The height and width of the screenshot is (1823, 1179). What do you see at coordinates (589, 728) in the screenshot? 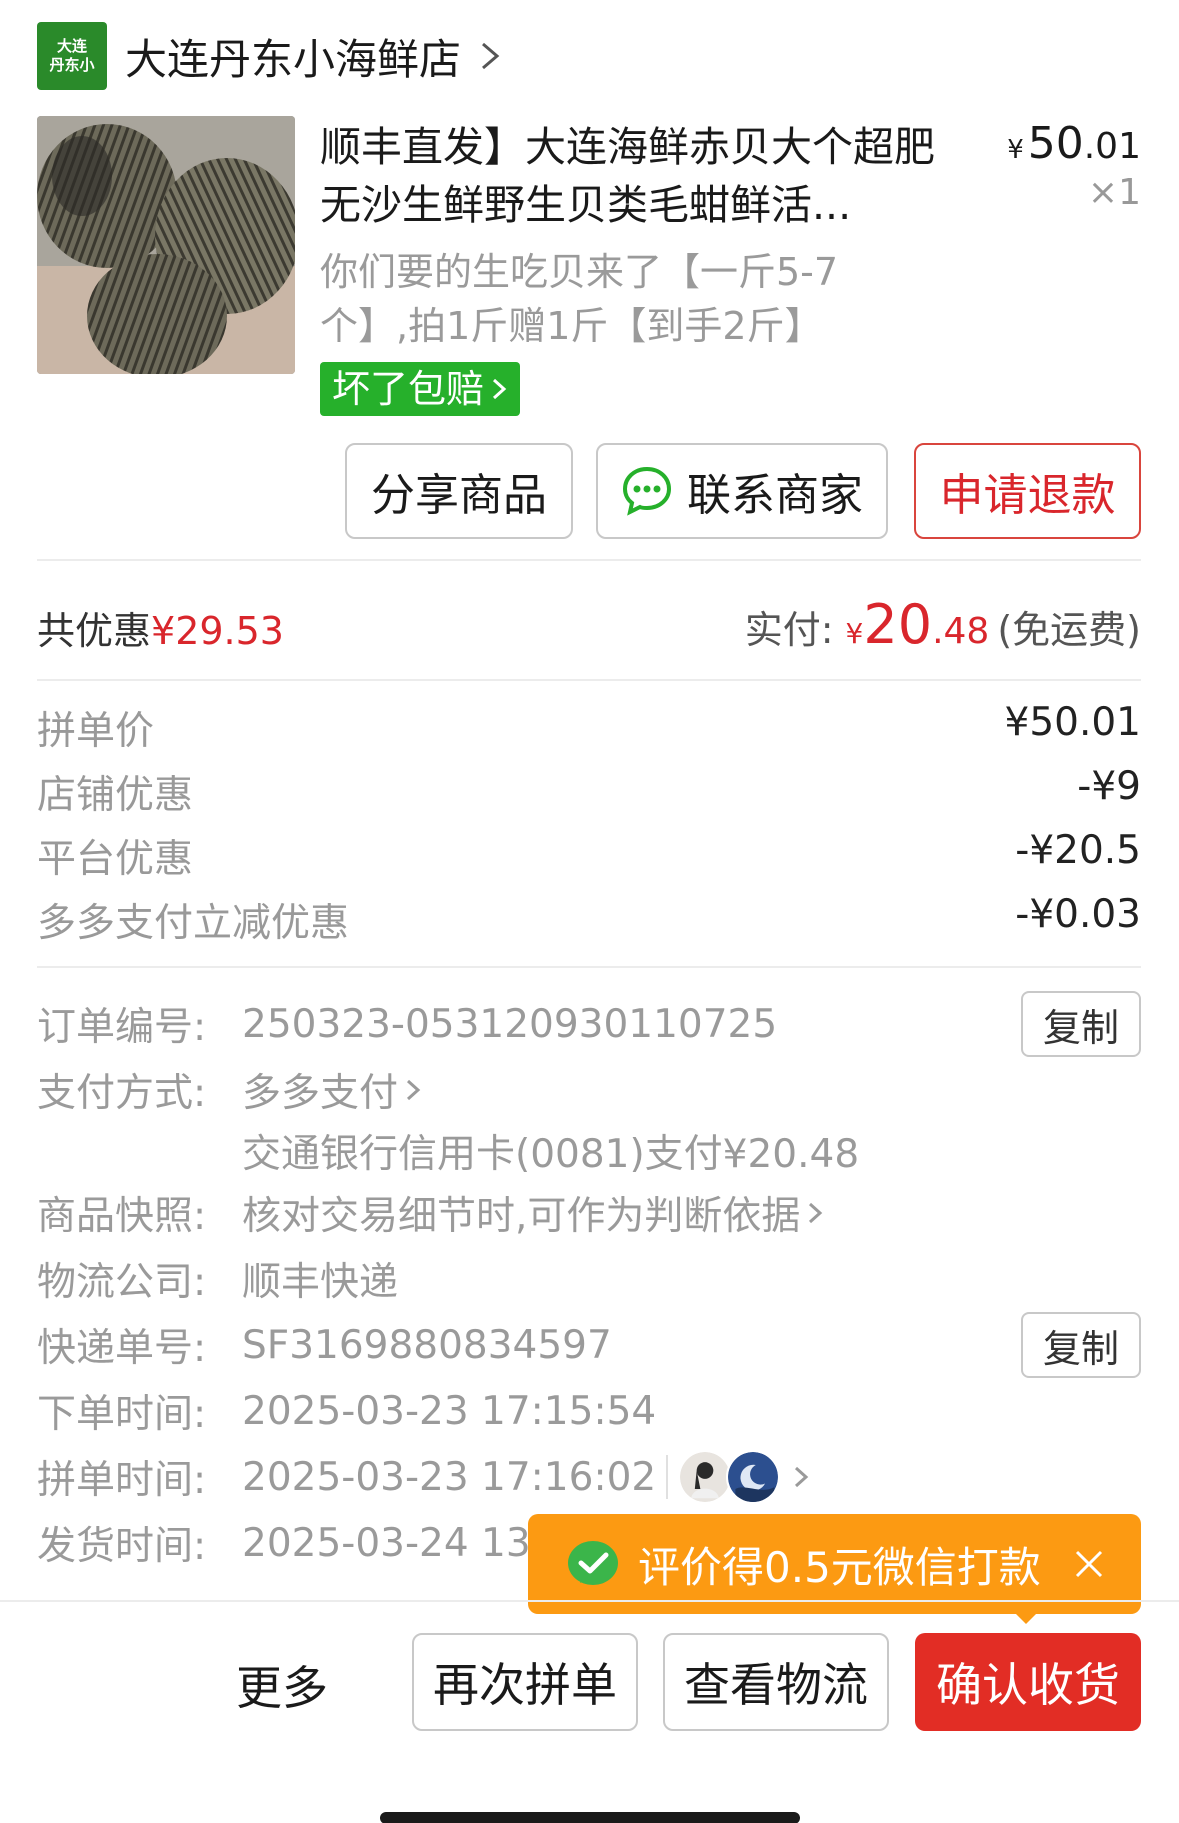
I see `price-row: 拼单价 ¥50.01` at bounding box center [589, 728].